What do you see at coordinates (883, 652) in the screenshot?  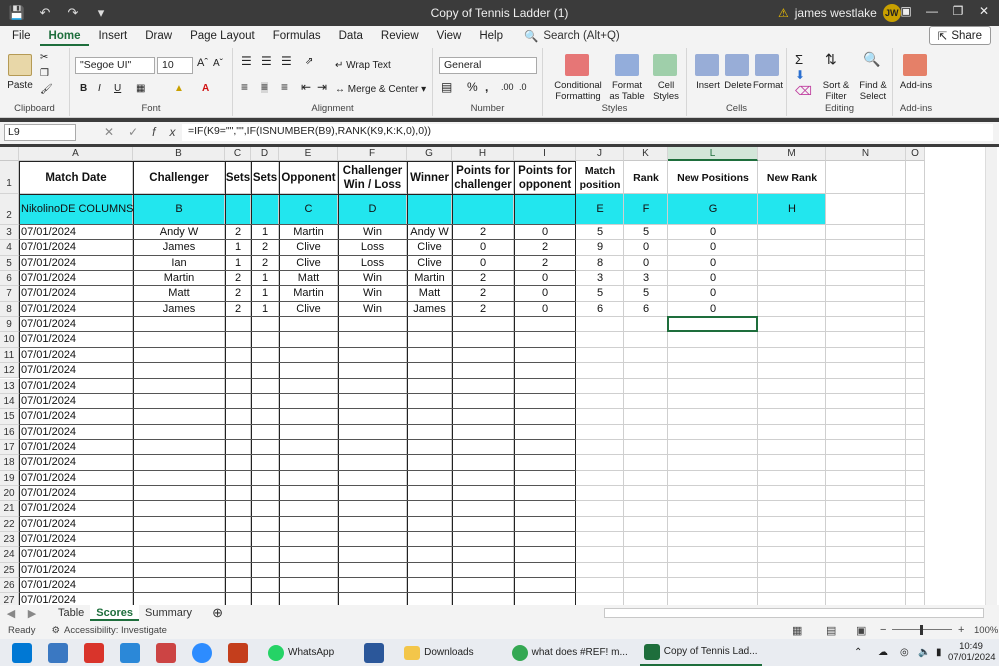 I see `onedrive-icon: ☁` at bounding box center [883, 652].